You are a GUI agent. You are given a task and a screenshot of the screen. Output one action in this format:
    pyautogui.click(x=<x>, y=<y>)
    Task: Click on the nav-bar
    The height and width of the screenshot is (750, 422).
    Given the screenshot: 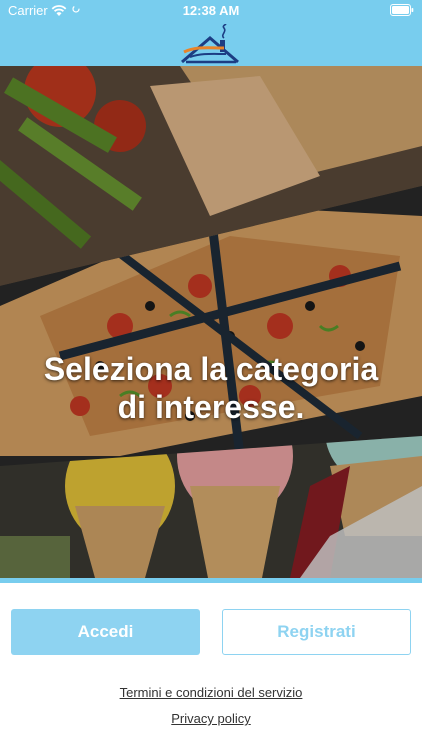 What is the action you would take?
    pyautogui.click(x=211, y=44)
    